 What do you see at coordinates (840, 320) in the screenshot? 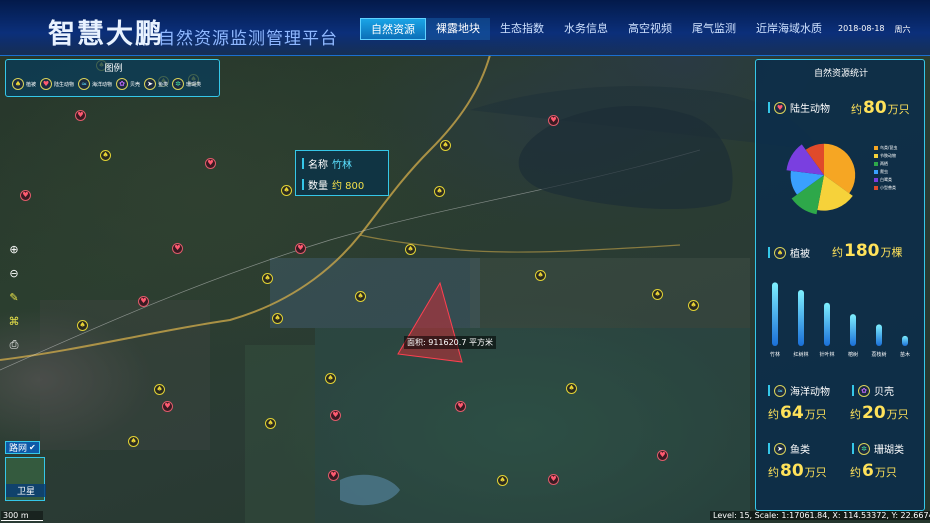
I see `vegetation-bar-chart: 竹林 红树林 针叶林 榕树 荔枝树 苗木` at bounding box center [840, 320].